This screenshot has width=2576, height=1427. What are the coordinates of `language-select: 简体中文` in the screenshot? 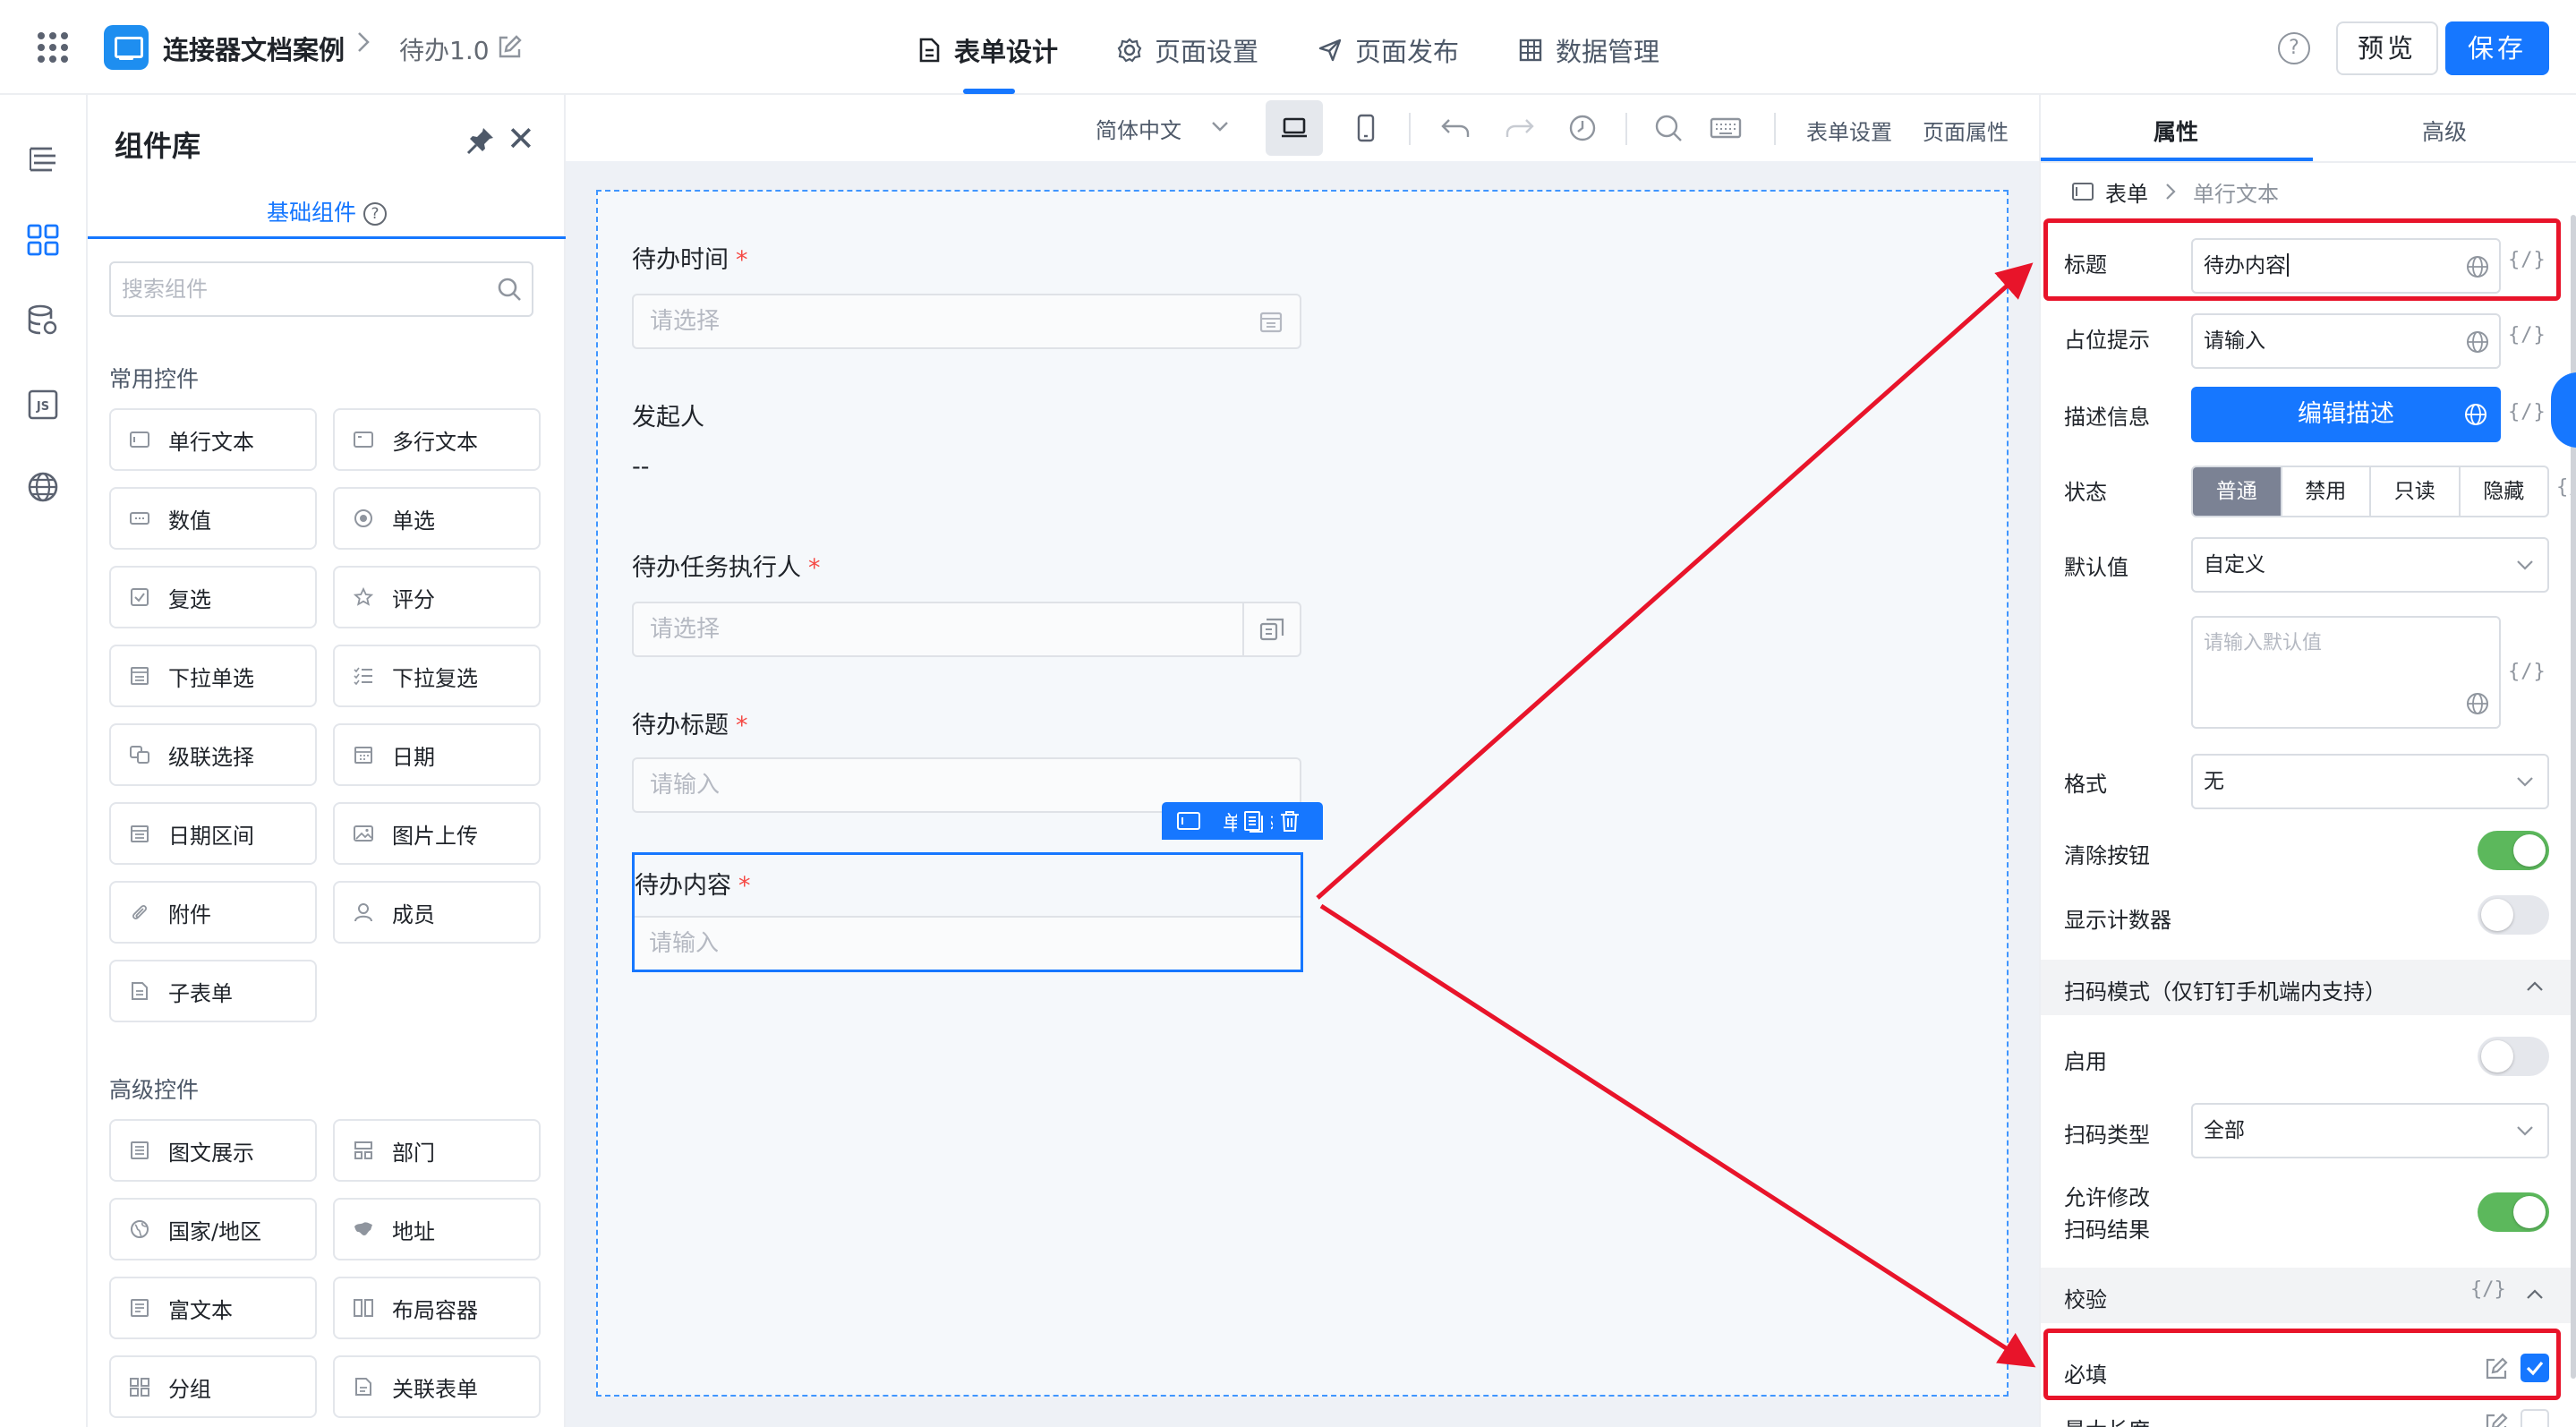 It's located at (1138, 128).